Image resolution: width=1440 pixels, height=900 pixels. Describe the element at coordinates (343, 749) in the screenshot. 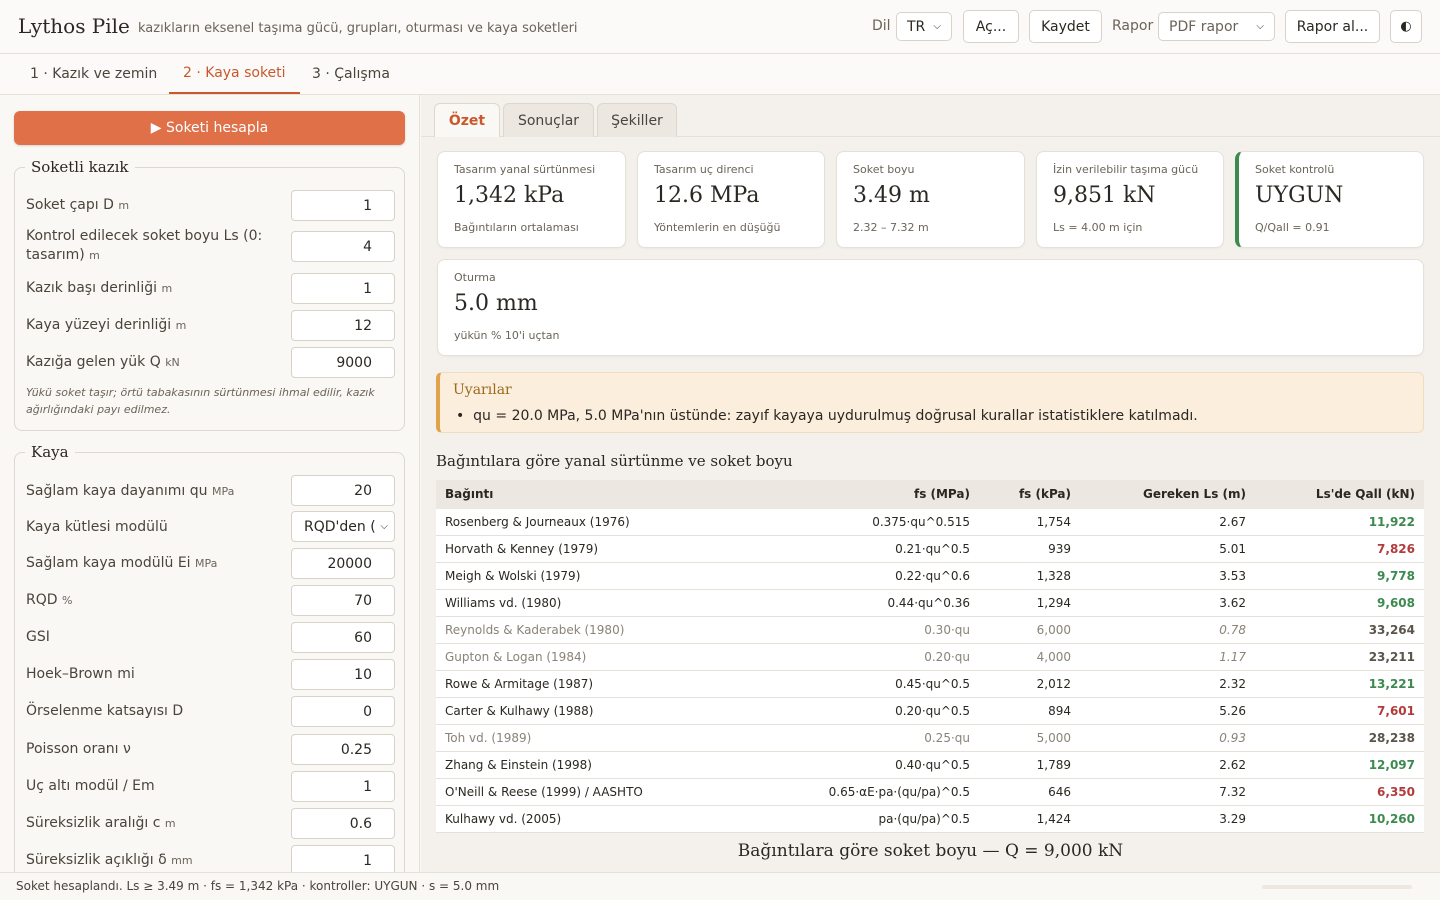

I see `poisson-ratio-input: 0.25` at that location.